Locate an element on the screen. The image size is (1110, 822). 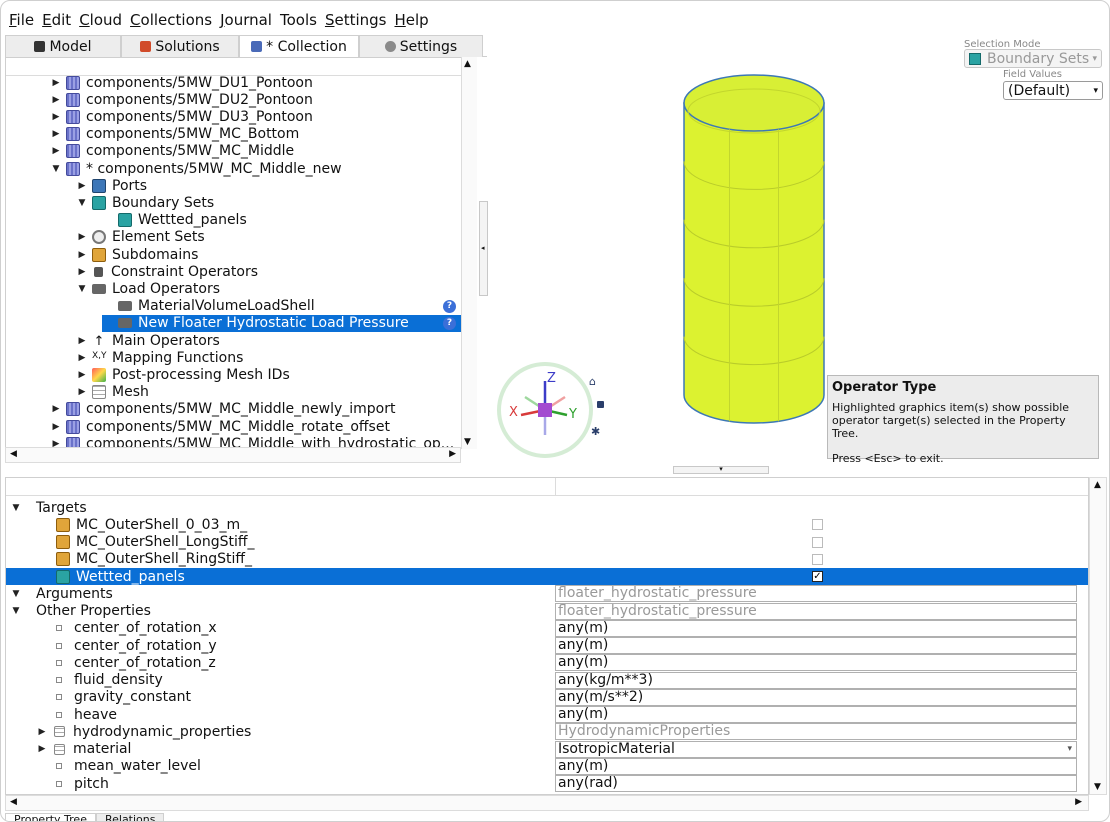
property-row: Wettted_panels ✓ is located at coordinates (547, 576).